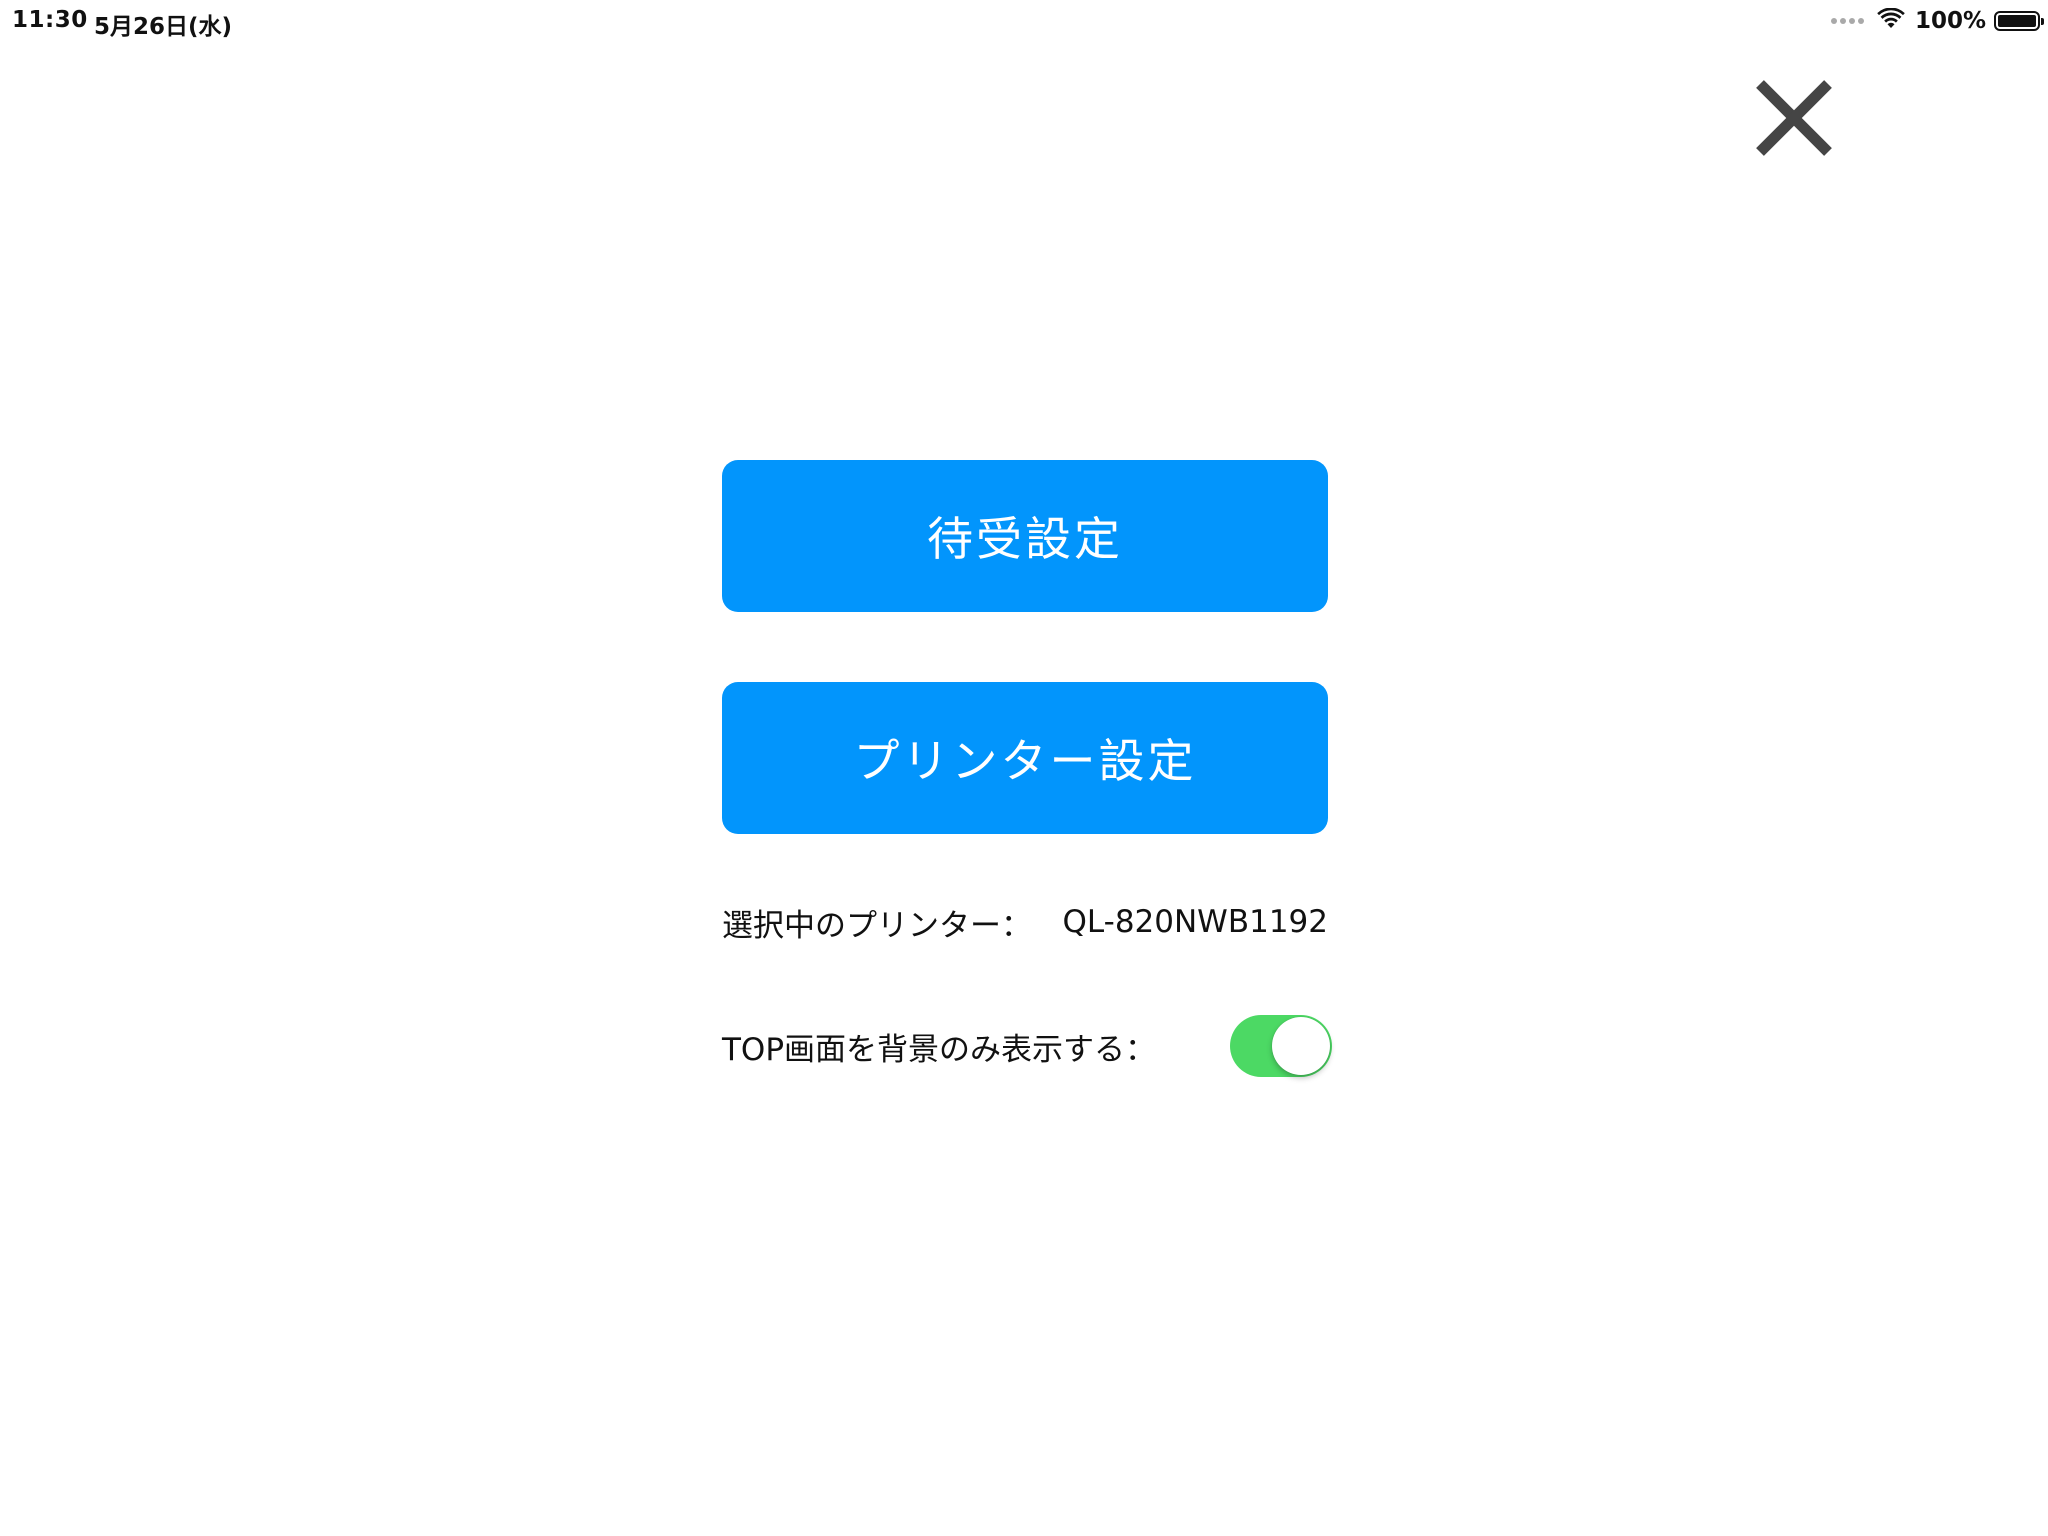  Describe the element at coordinates (163, 27) in the screenshot. I see `status-date: 5月26日(水)` at that location.